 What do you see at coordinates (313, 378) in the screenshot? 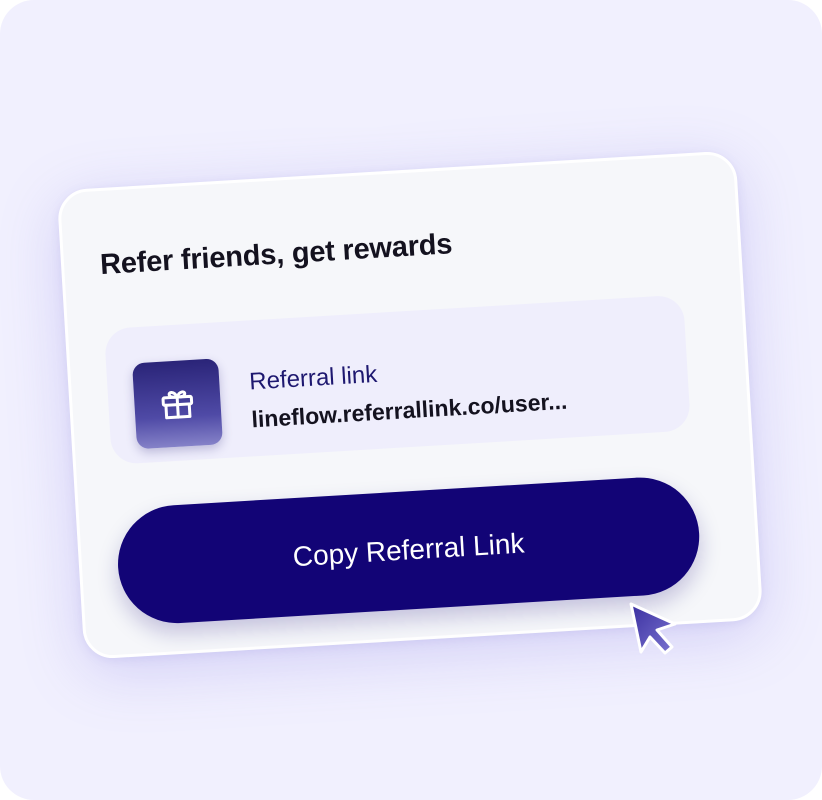
I see `referral-link-label: Referral link` at bounding box center [313, 378].